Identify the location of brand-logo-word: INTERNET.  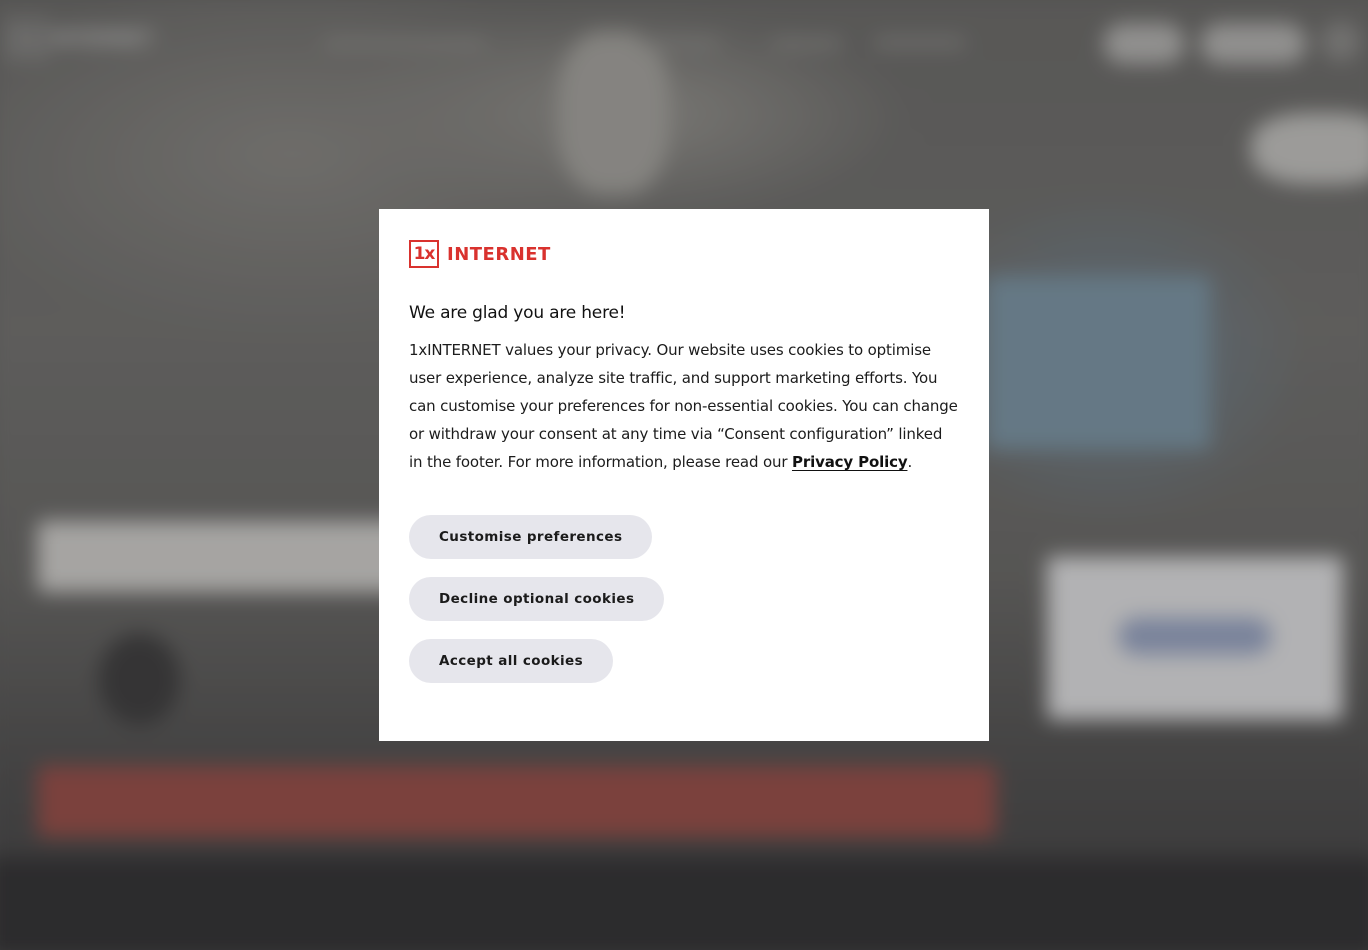
(499, 254).